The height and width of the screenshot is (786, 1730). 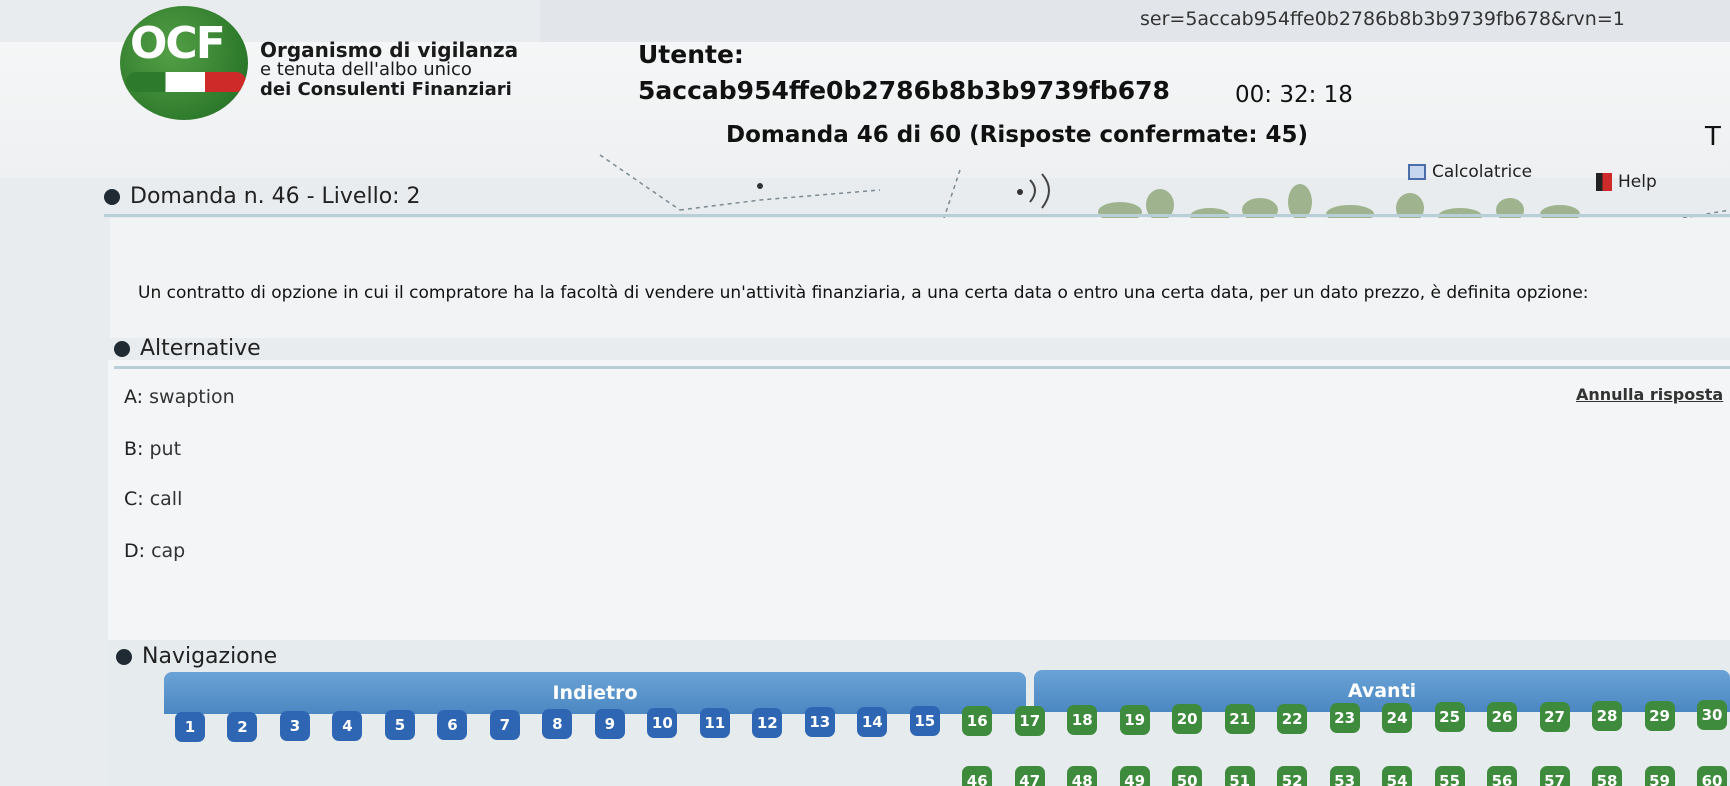 What do you see at coordinates (1449, 776) in the screenshot?
I see `question-number-55: 55` at bounding box center [1449, 776].